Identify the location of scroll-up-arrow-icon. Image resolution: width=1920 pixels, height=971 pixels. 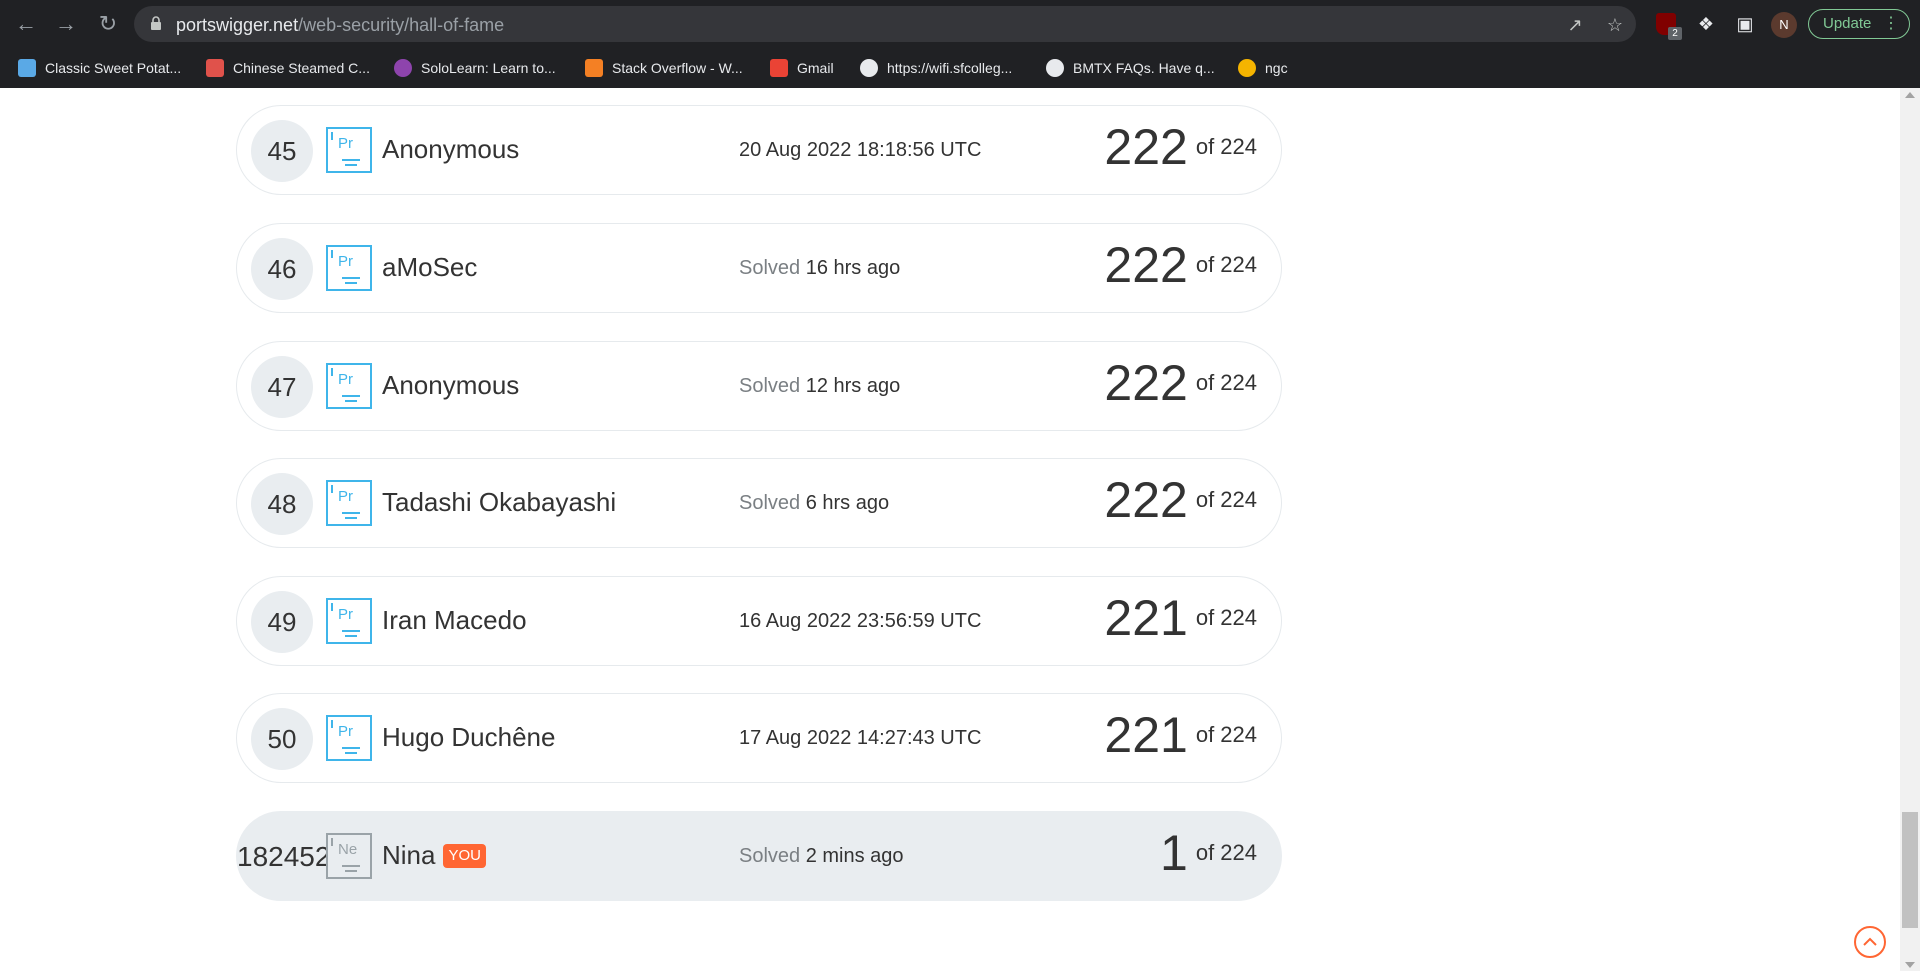
(1910, 95).